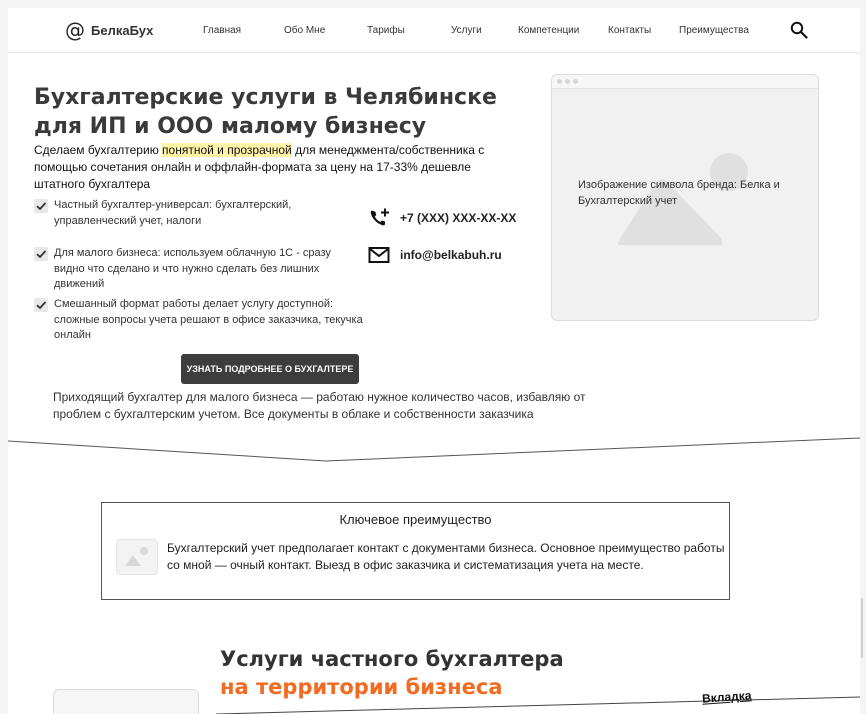  I want to click on services-title-part1: Услуги, so click(265, 659).